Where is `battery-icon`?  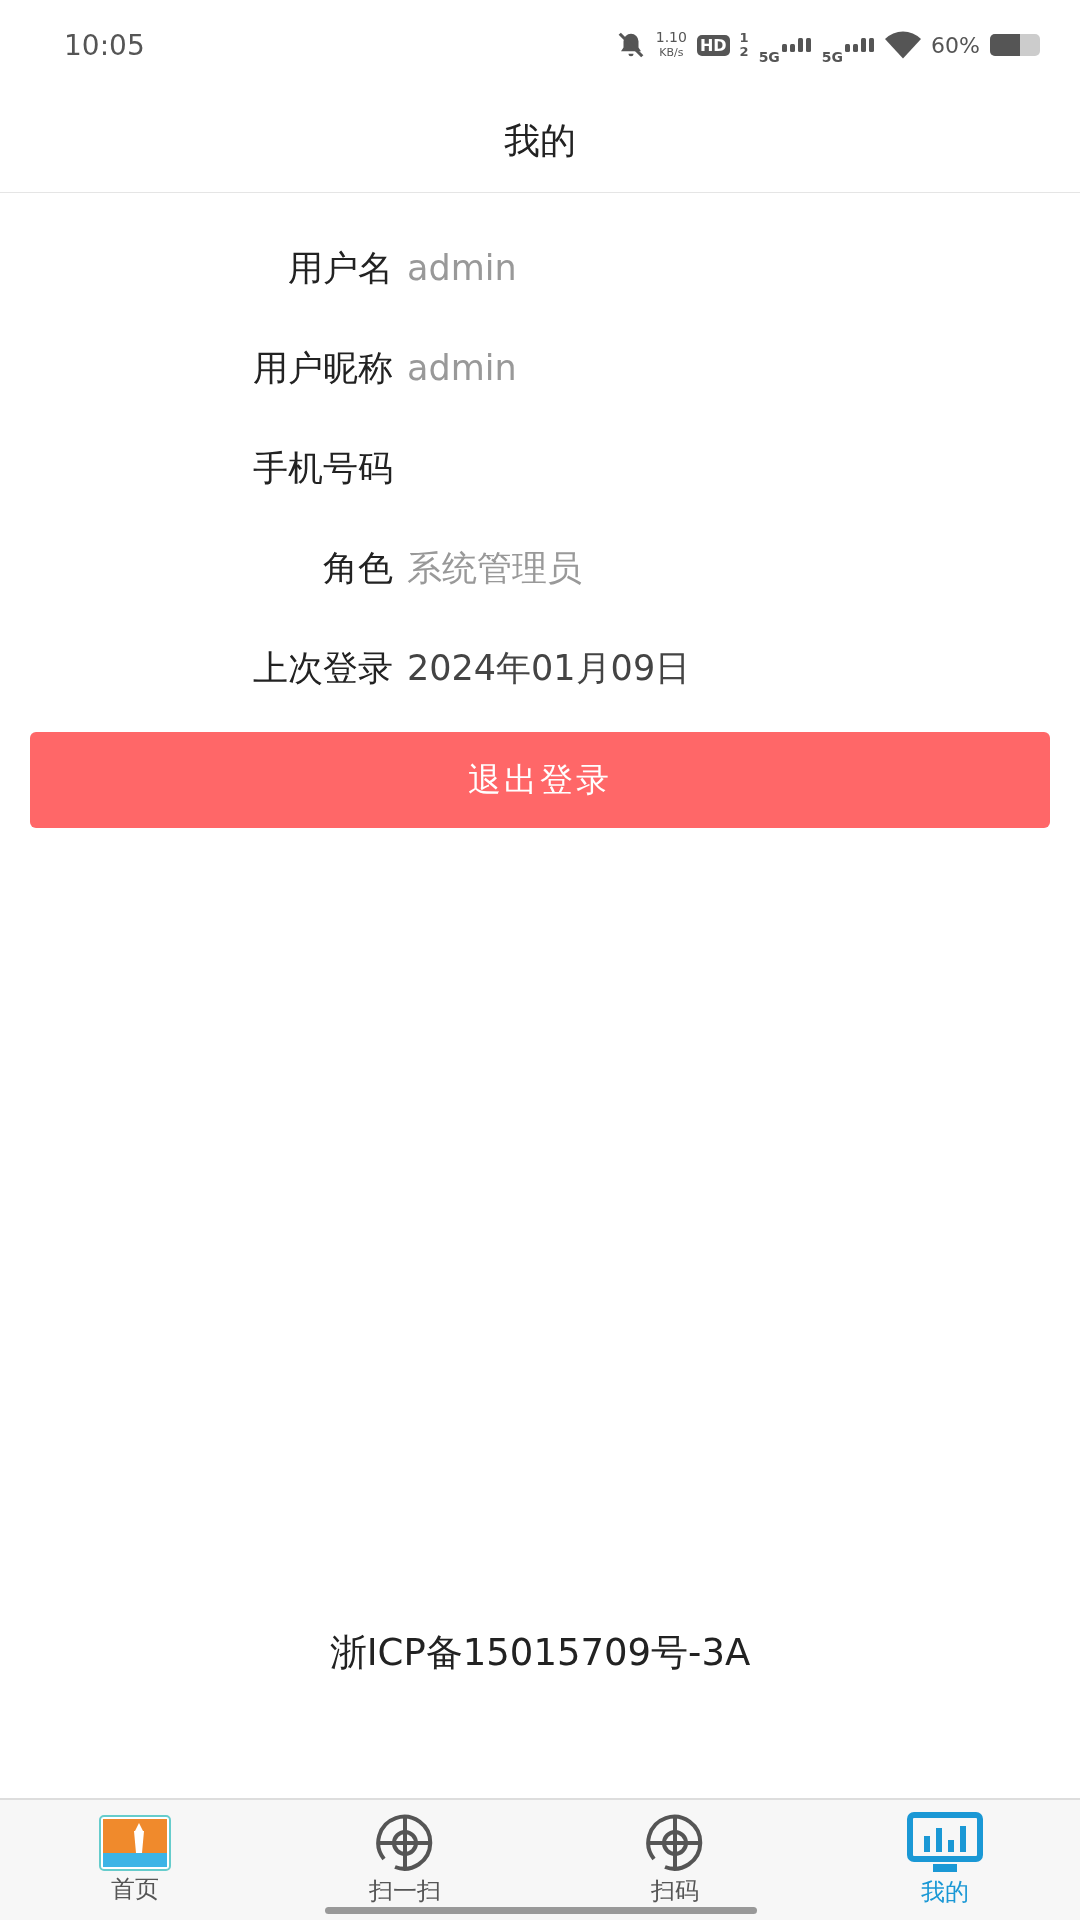
battery-icon is located at coordinates (1015, 45).